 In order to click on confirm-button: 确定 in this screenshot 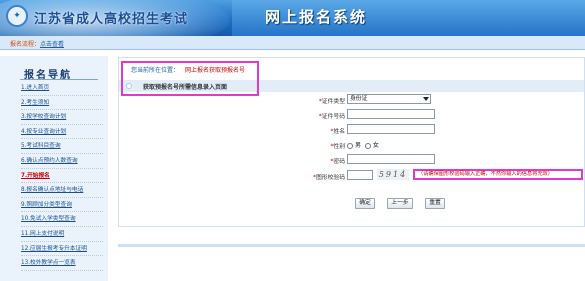, I will do `click(365, 203)`.